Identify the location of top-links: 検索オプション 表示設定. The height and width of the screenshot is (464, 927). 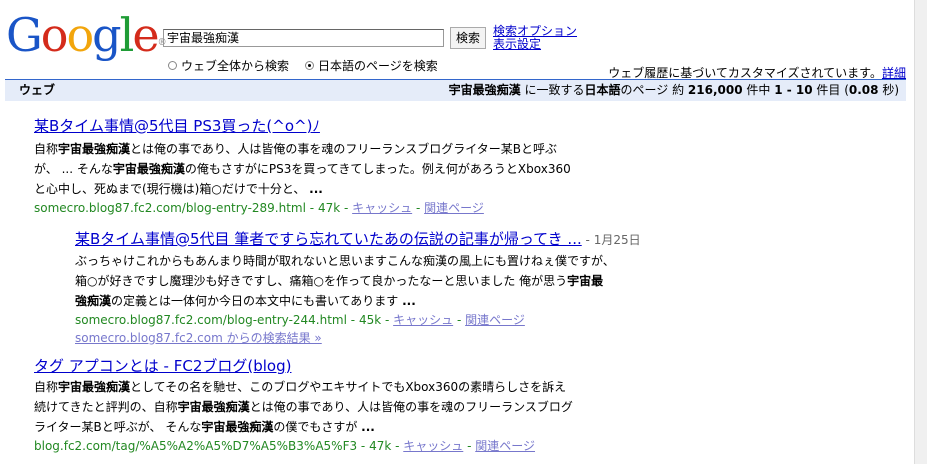
(535, 38).